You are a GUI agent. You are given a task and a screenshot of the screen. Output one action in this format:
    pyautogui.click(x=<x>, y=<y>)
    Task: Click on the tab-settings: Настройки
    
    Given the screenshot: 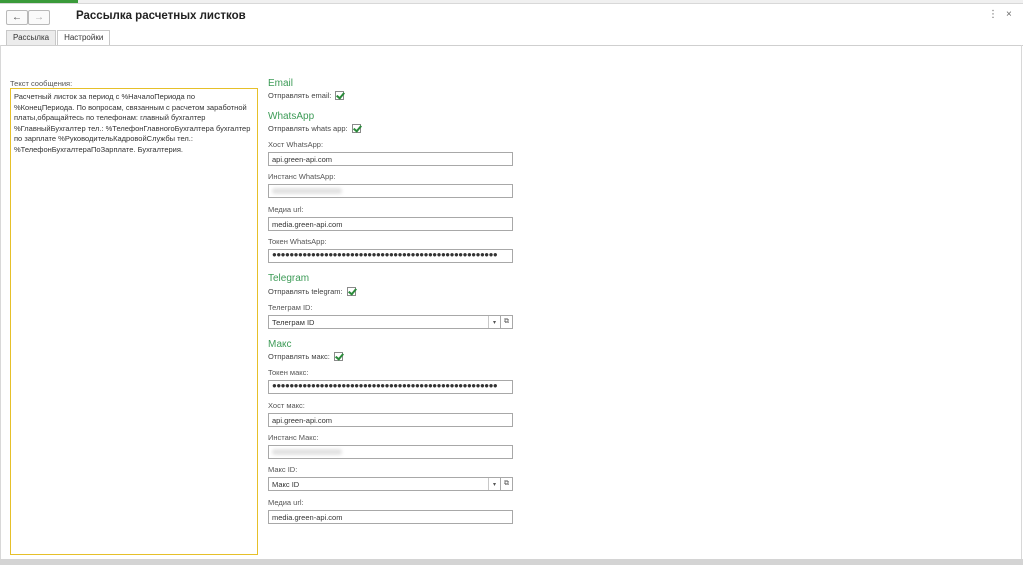 What is the action you would take?
    pyautogui.click(x=84, y=38)
    